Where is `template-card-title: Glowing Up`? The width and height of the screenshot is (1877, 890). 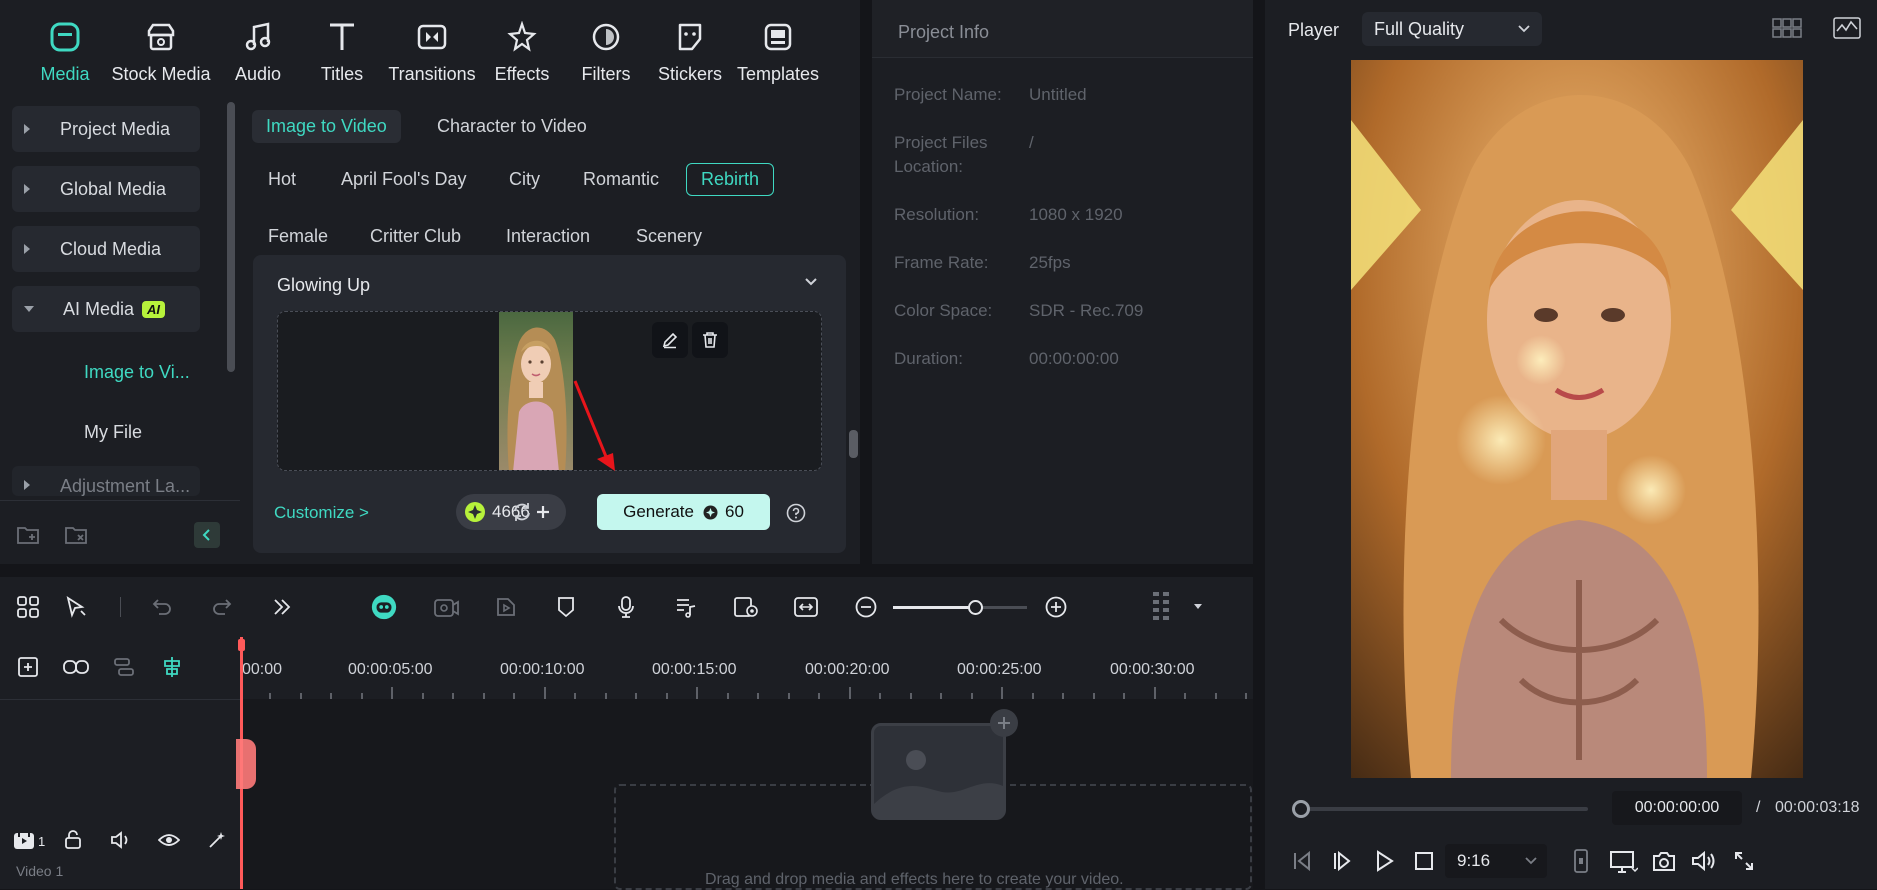 template-card-title: Glowing Up is located at coordinates (324, 285).